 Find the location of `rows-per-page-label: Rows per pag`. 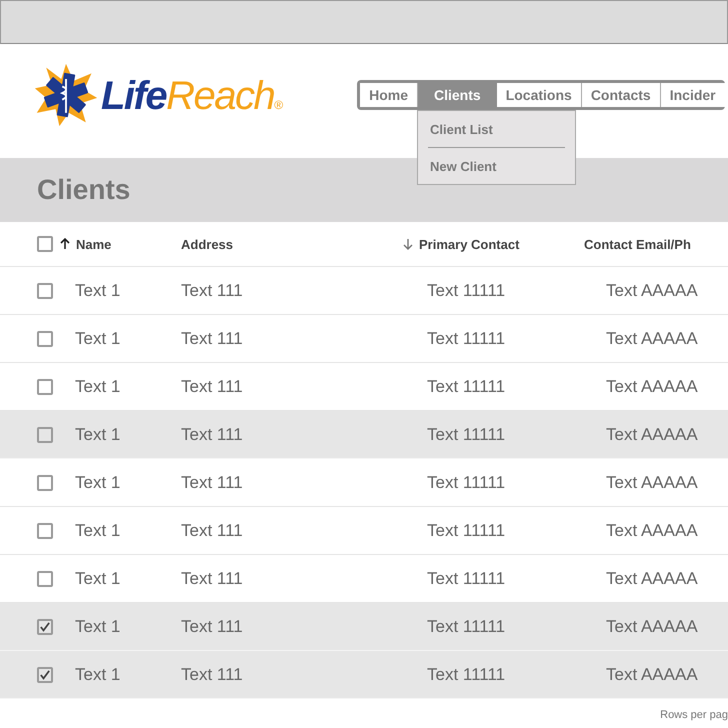

rows-per-page-label: Rows per pag is located at coordinates (694, 715).